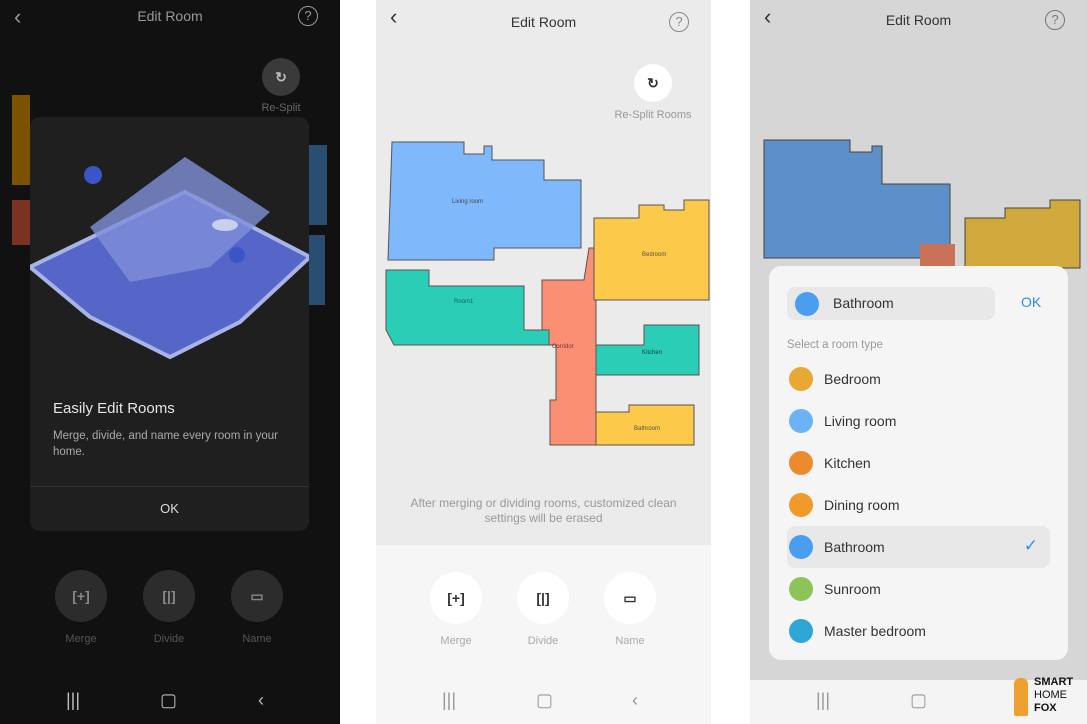 Image resolution: width=1087 pixels, height=724 pixels. Describe the element at coordinates (647, 429) in the screenshot. I see `room-label: Bathroom` at that location.